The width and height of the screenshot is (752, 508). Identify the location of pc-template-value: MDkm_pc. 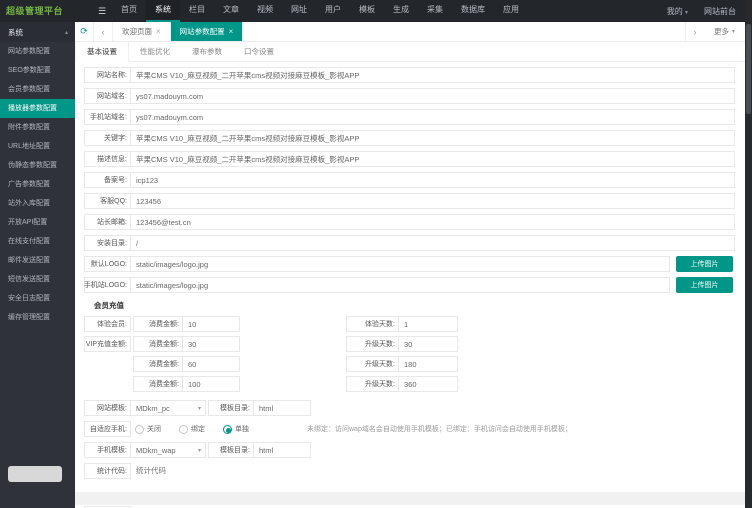
(153, 408).